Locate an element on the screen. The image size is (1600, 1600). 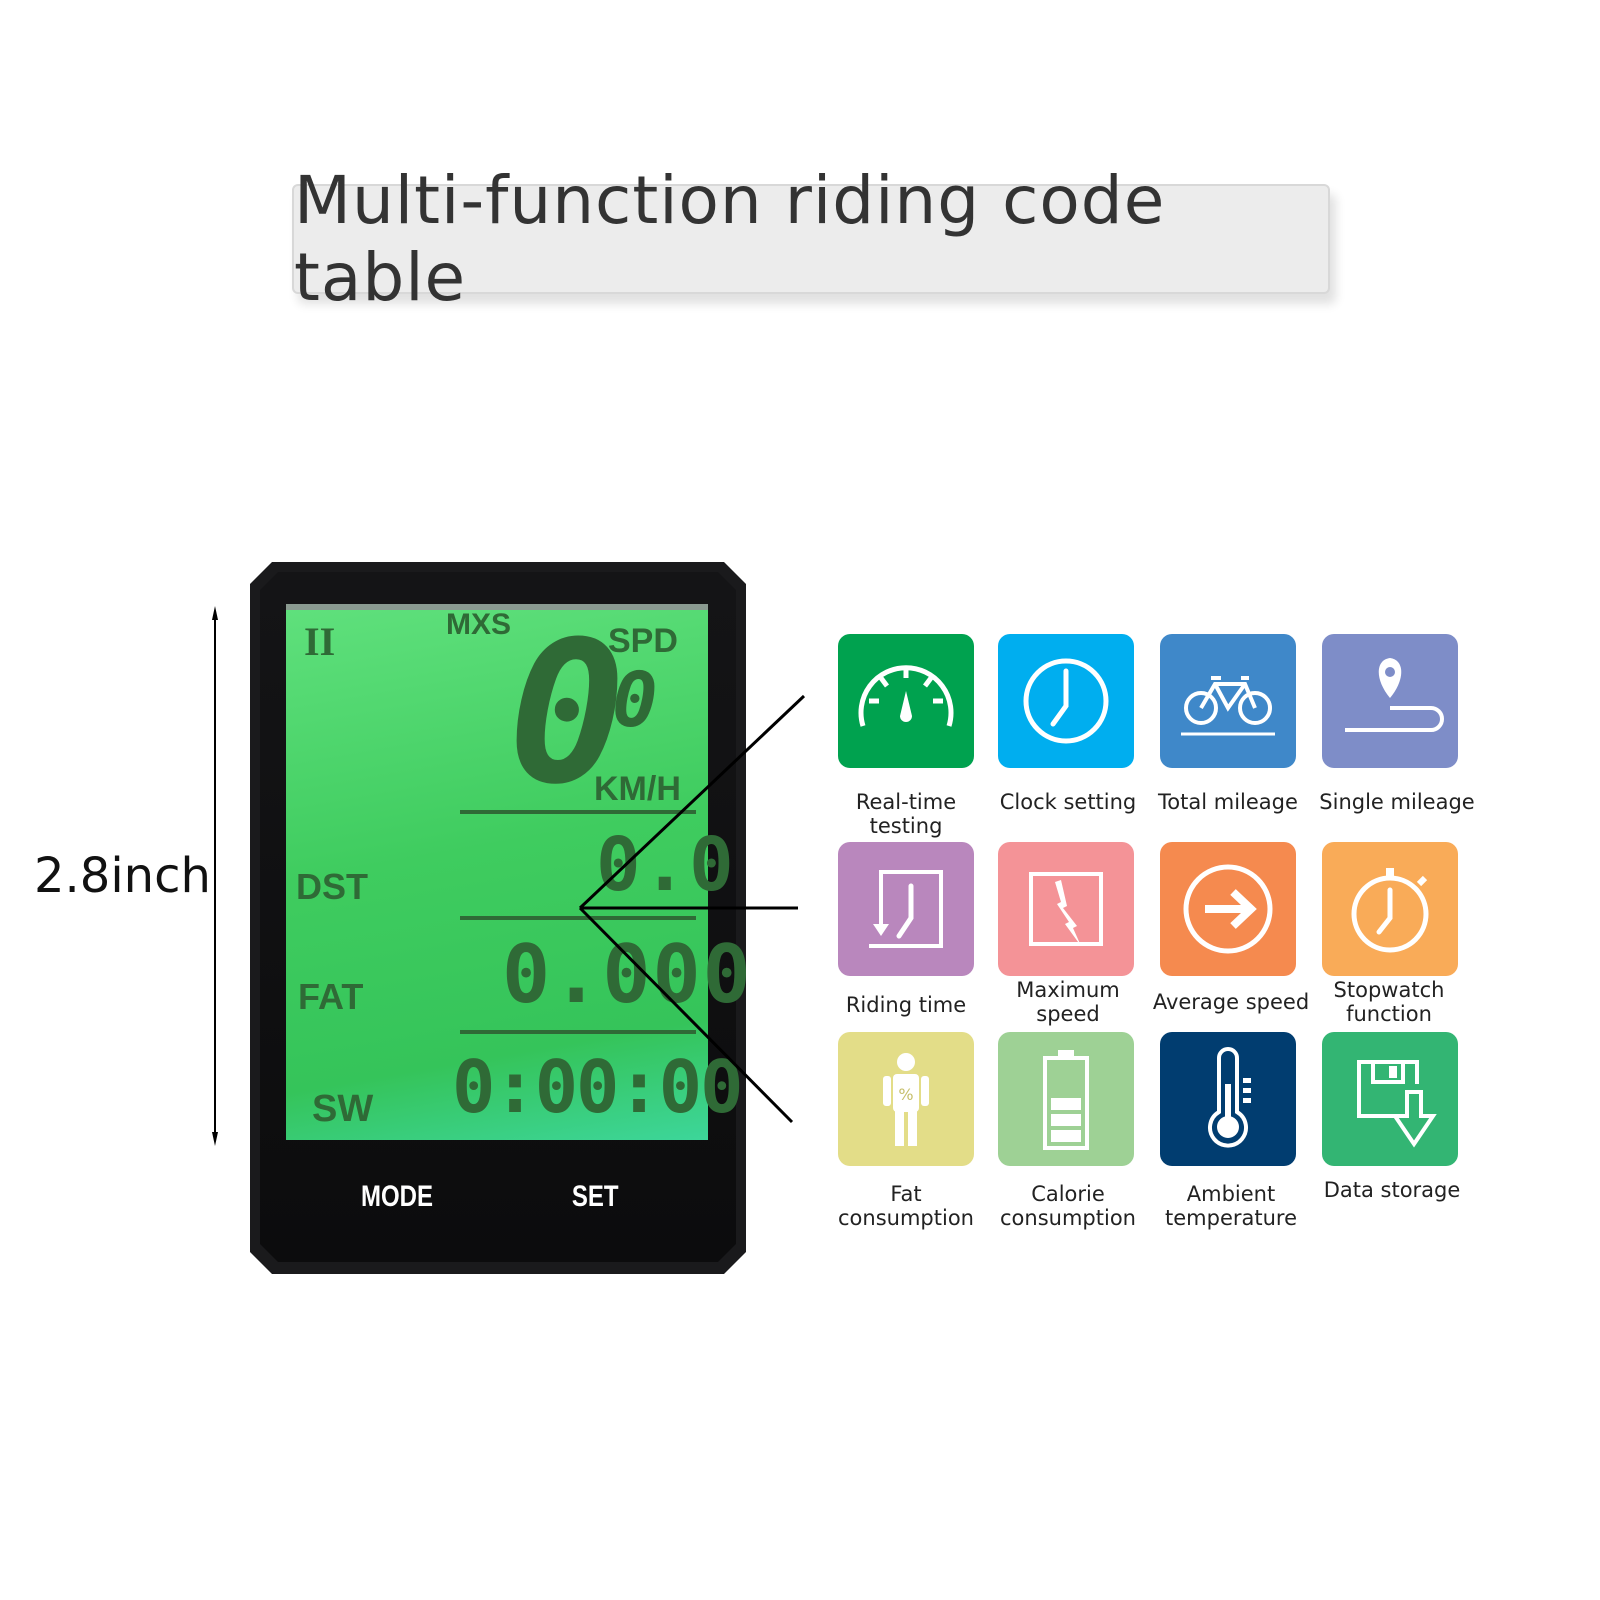
speedometer-icon is located at coordinates (906, 696).